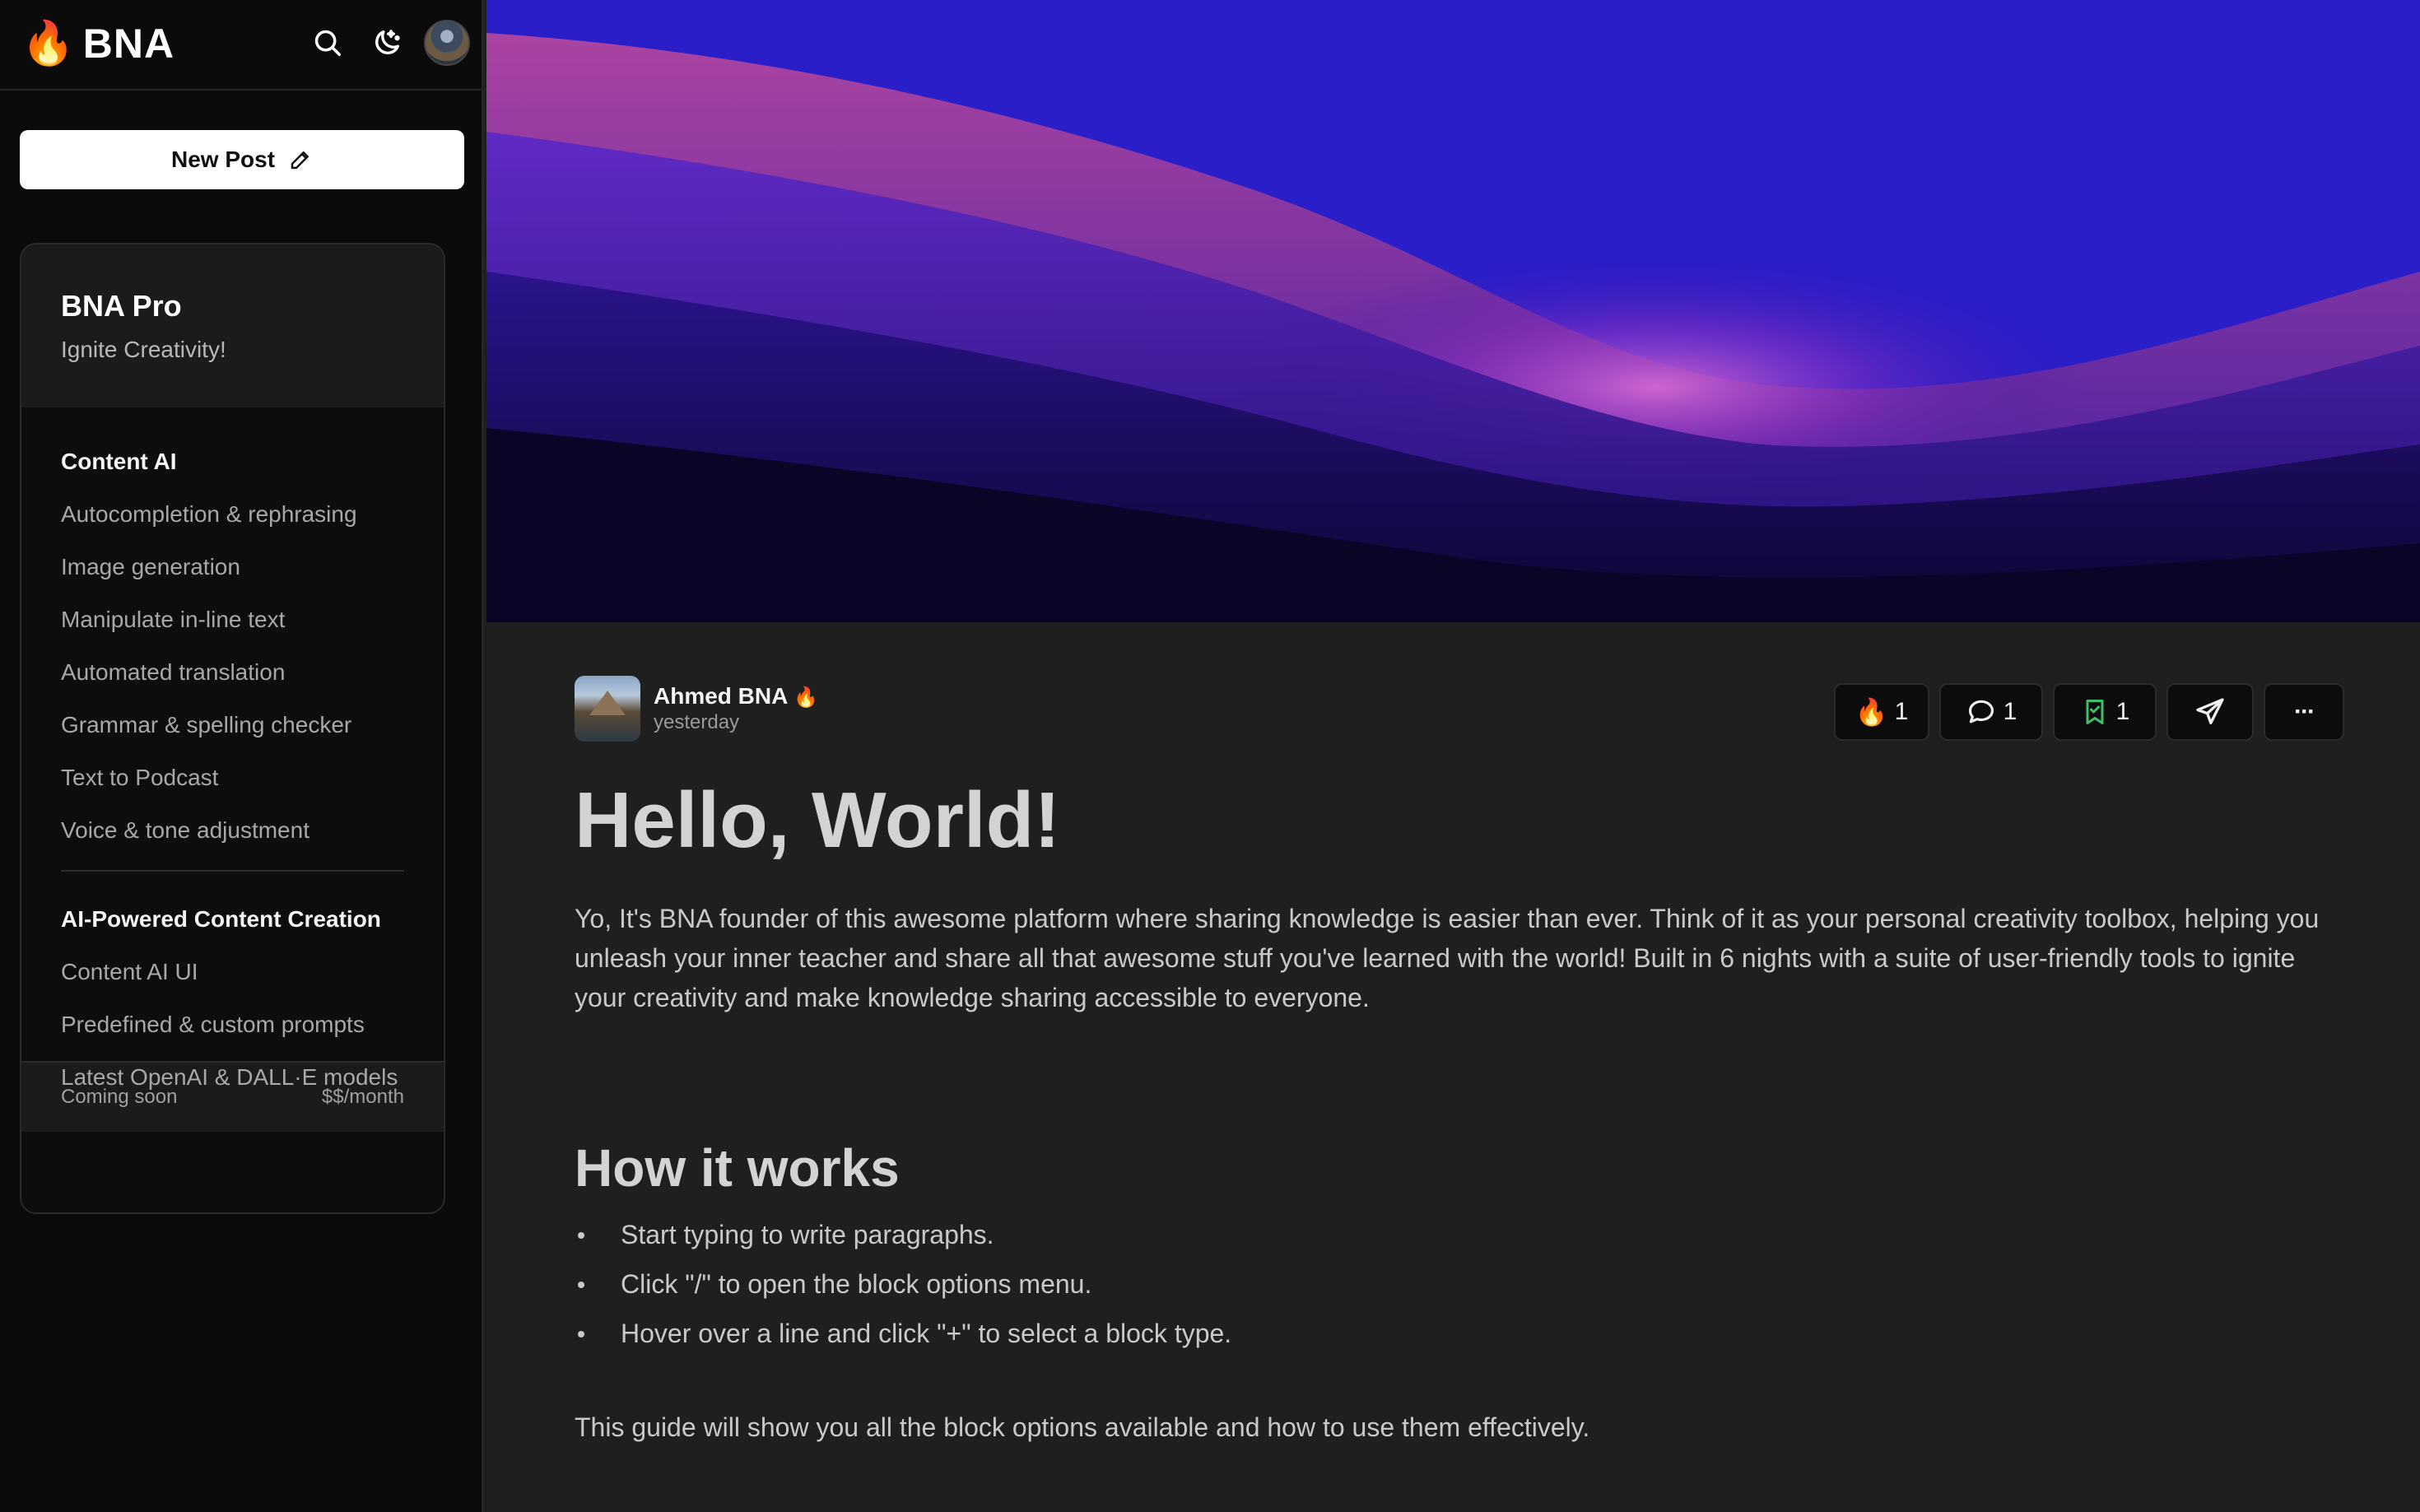  Describe the element at coordinates (1981, 711) in the screenshot. I see `comment-icon` at that location.